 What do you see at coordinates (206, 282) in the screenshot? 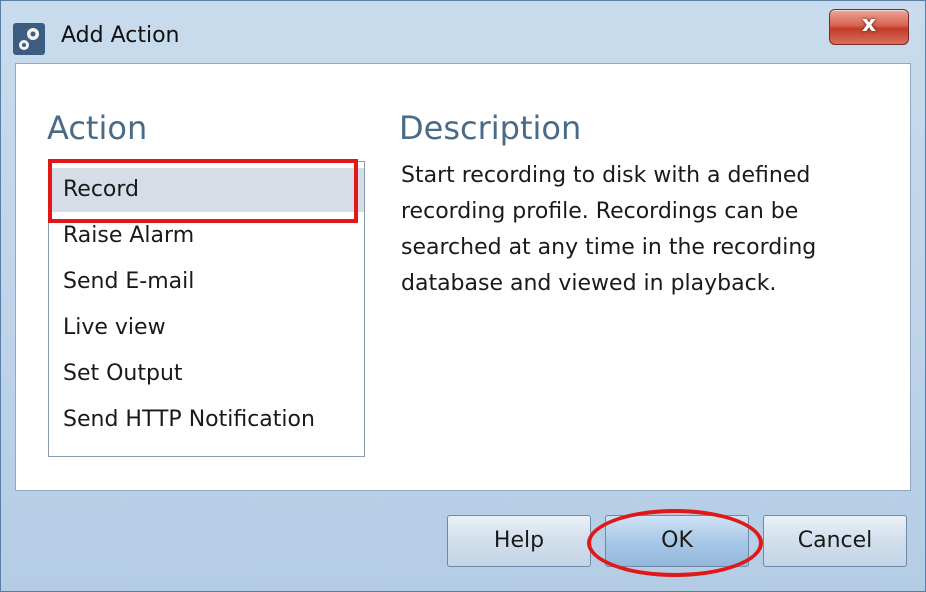
I see `action-item-send-email: Send E-mail` at bounding box center [206, 282].